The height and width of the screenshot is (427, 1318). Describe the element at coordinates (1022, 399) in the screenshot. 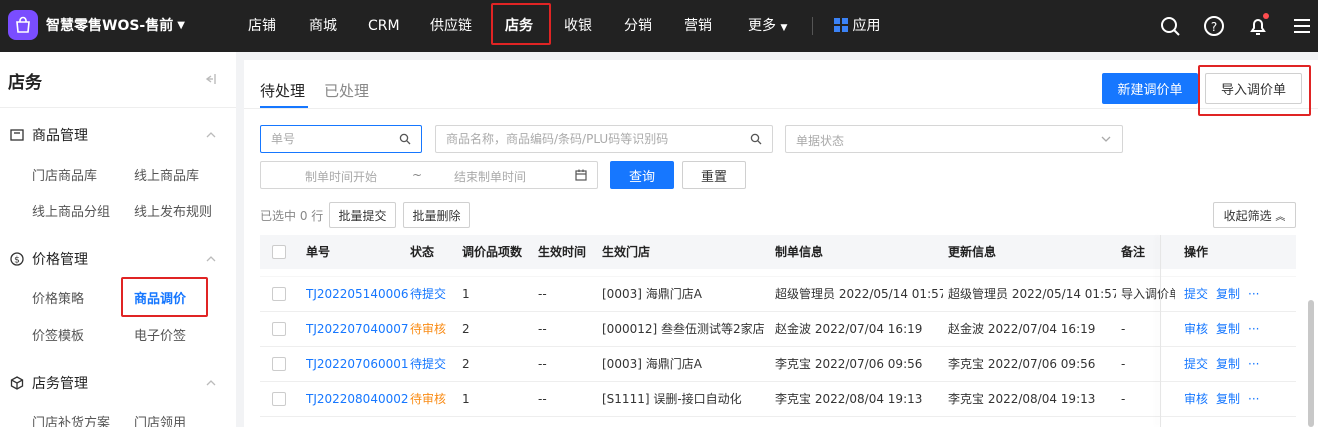

I see `updated-info: 李克宝 2022/08/04 19:13` at that location.